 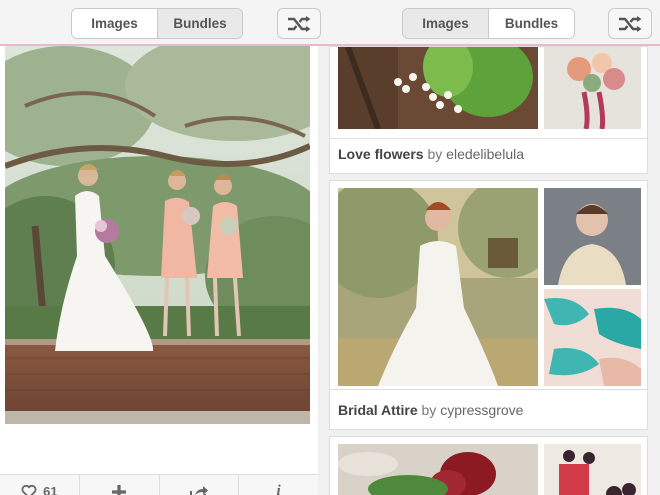 I want to click on bundle-title: Bridal Attire, so click(x=378, y=410).